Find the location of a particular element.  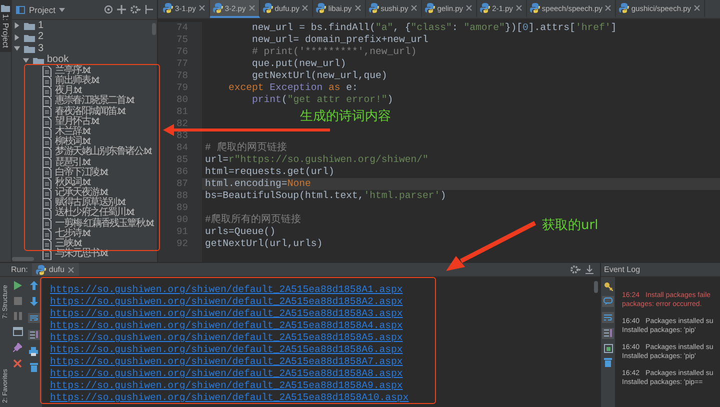

up-arrow-icon is located at coordinates (34, 285).